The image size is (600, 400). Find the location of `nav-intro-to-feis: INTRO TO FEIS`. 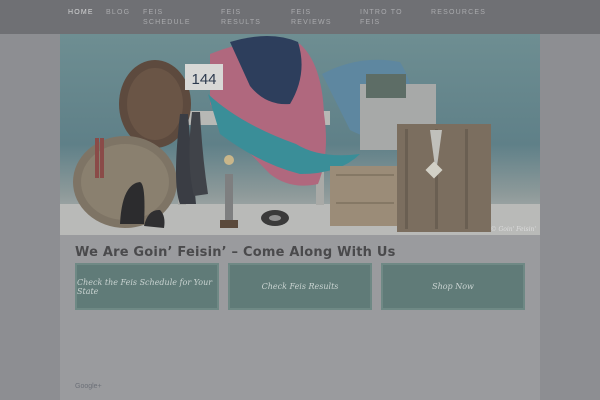

nav-intro-to-feis: INTRO TO FEIS is located at coordinates (387, 18).